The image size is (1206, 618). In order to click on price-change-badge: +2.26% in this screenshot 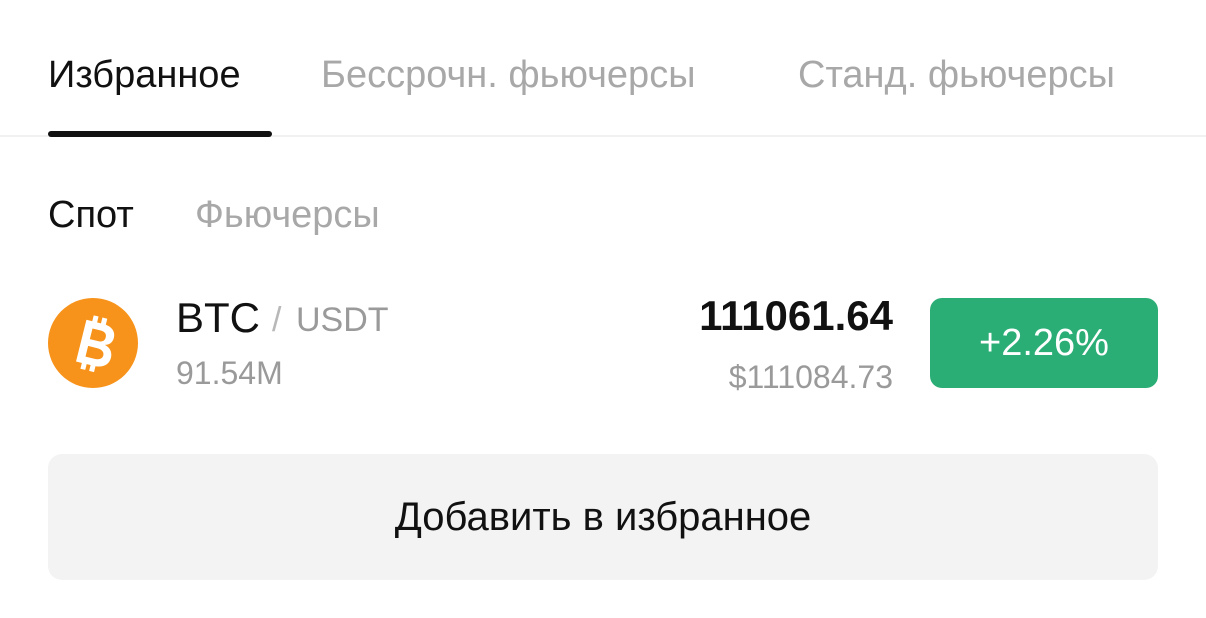, I will do `click(1044, 343)`.